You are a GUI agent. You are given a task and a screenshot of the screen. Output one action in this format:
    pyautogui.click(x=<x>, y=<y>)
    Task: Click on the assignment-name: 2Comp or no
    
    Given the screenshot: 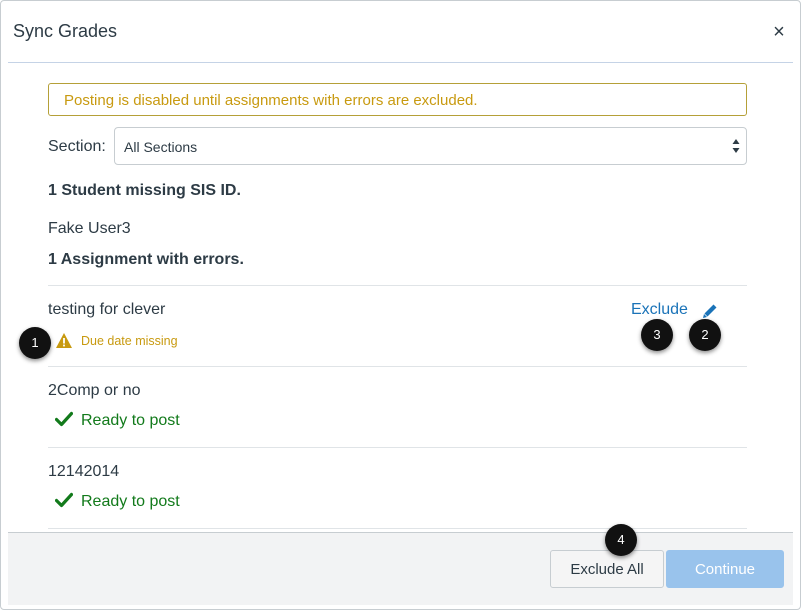 What is the action you would take?
    pyautogui.click(x=94, y=390)
    